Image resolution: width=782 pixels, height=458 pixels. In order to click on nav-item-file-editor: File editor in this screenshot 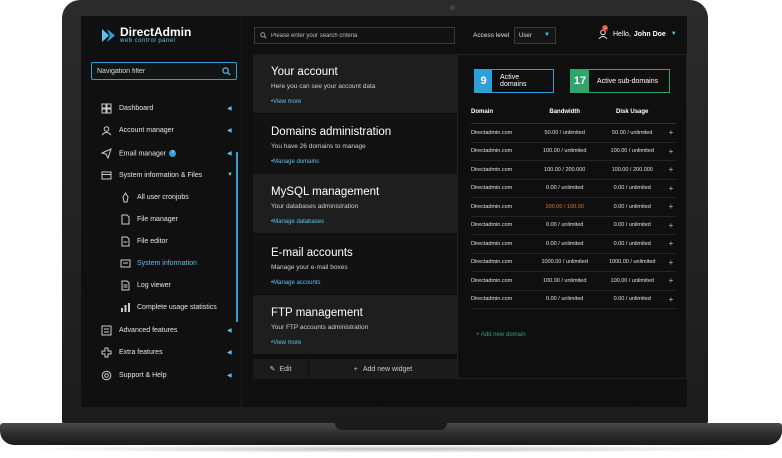, I will do `click(160, 242)`.